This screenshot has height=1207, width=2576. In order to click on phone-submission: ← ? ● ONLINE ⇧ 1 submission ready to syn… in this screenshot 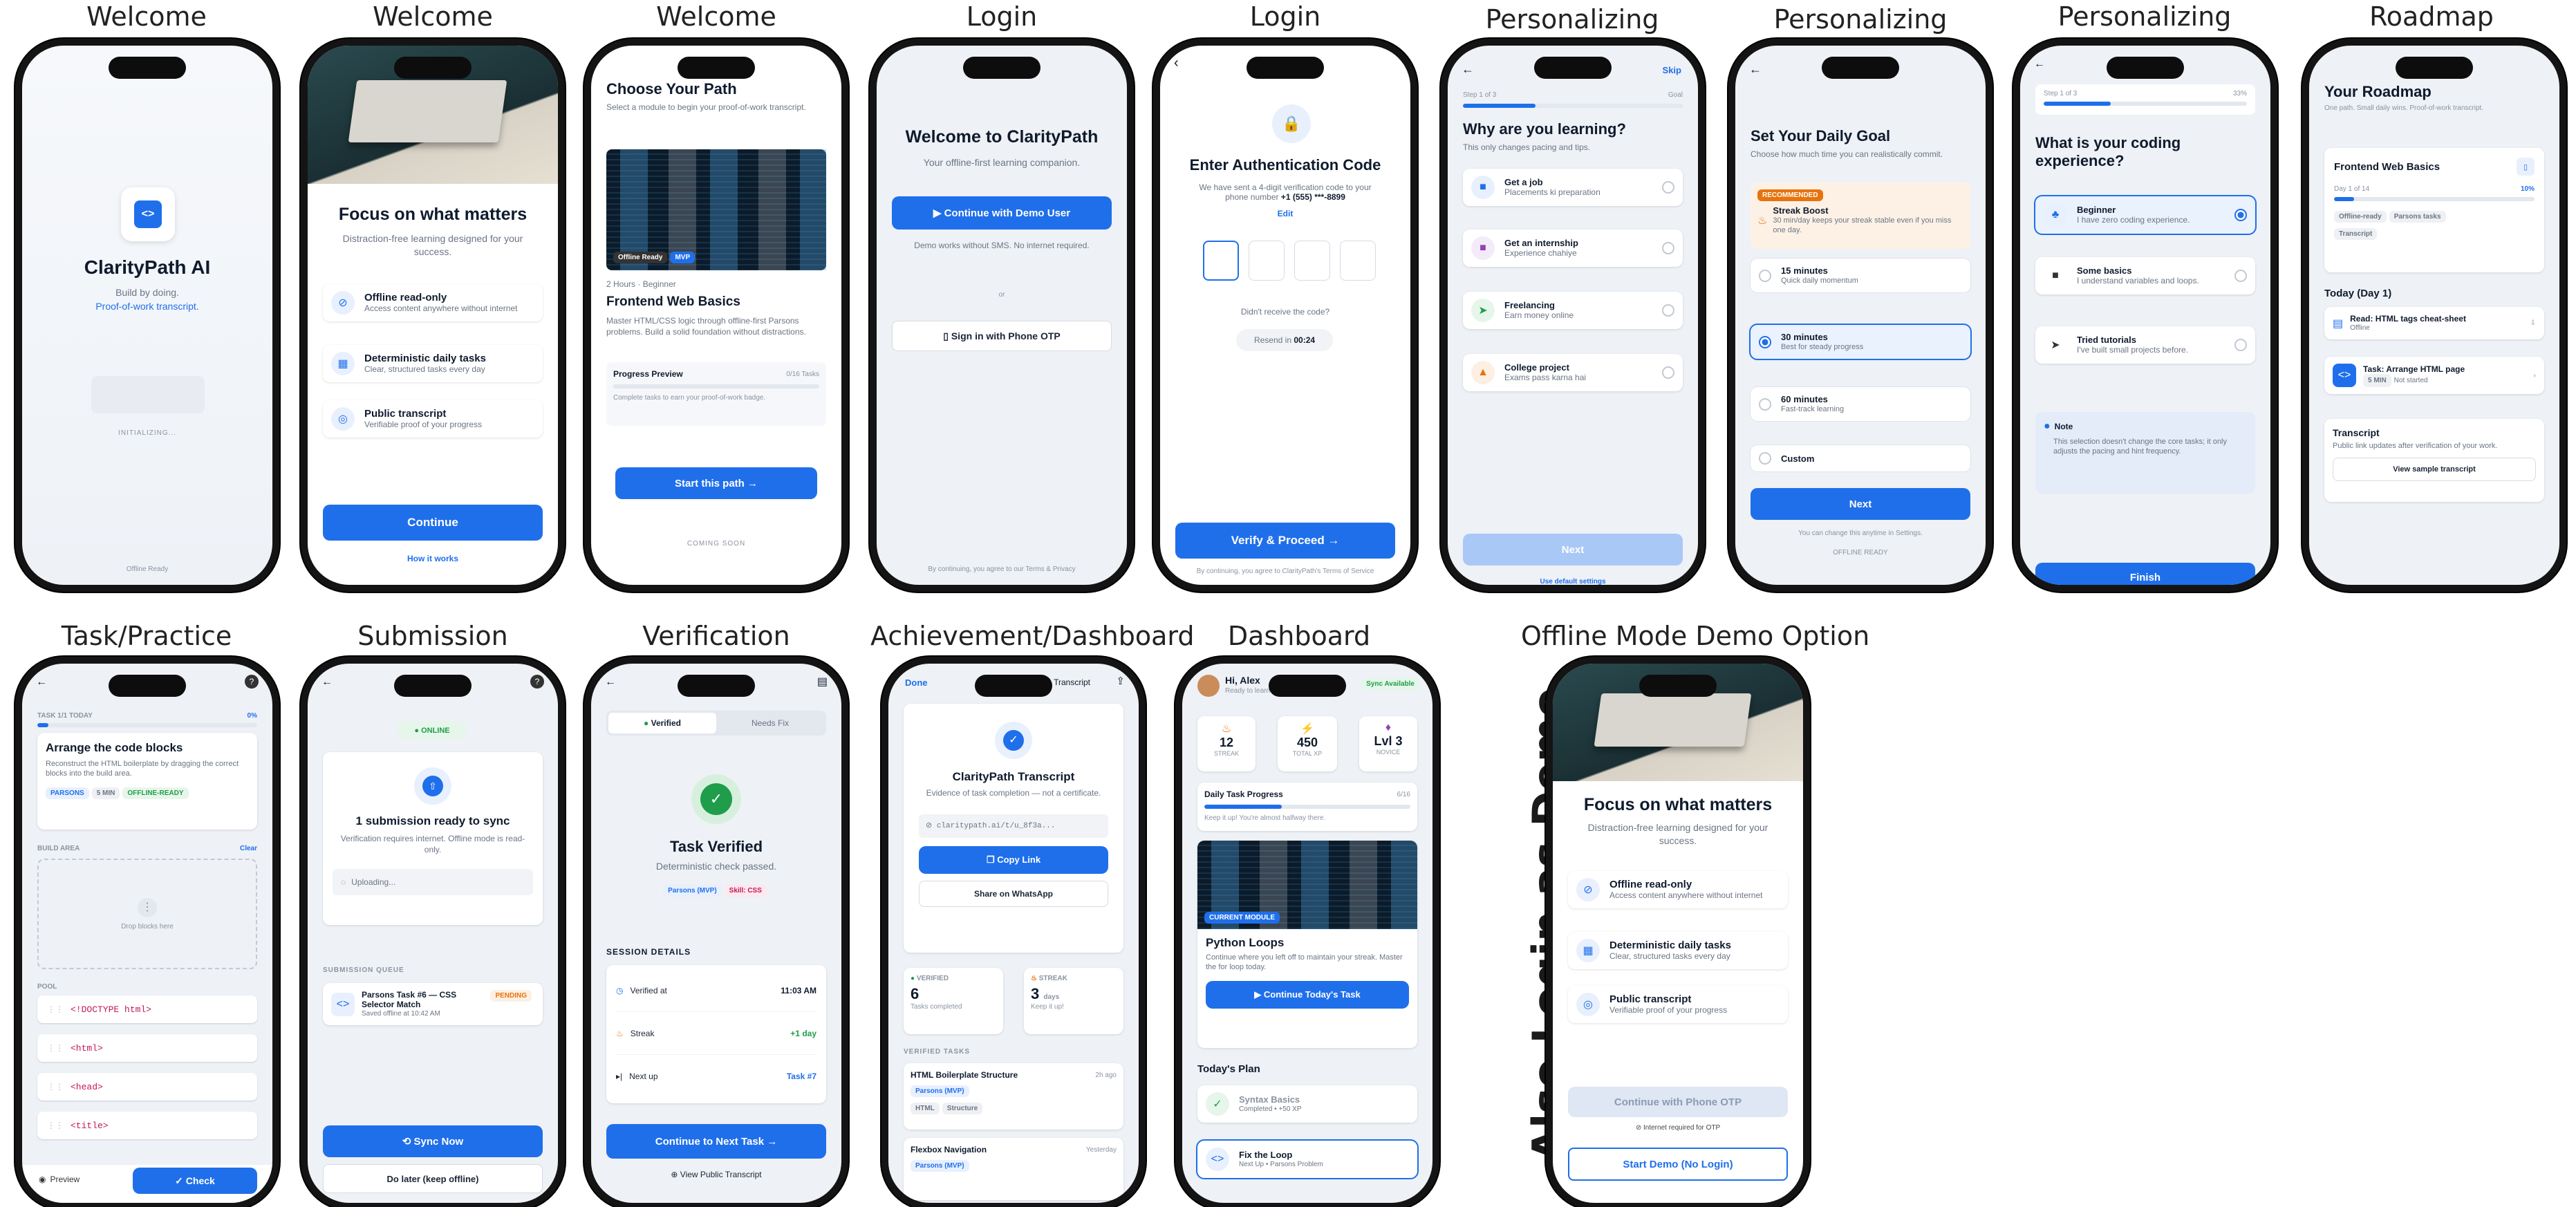, I will do `click(433, 932)`.